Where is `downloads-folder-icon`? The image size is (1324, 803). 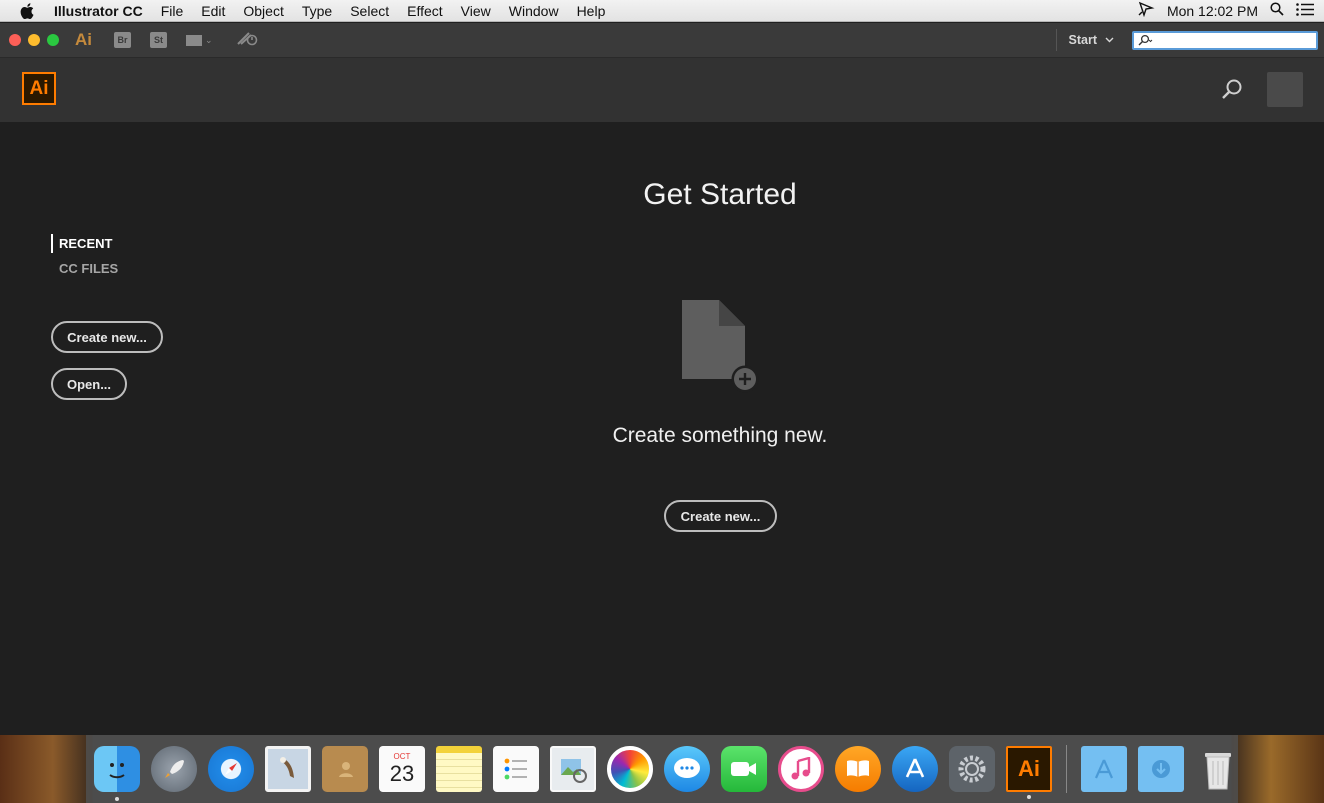 downloads-folder-icon is located at coordinates (1161, 769).